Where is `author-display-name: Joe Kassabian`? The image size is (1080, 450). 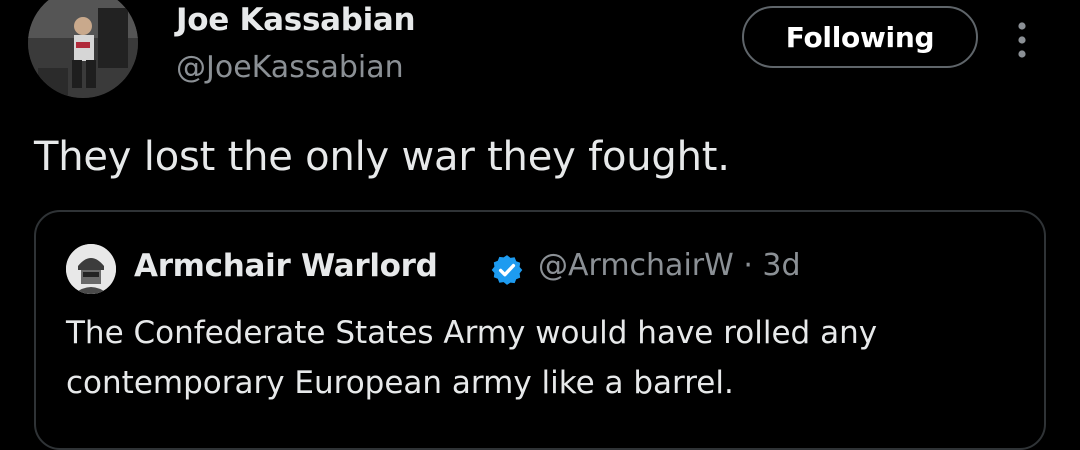 author-display-name: Joe Kassabian is located at coordinates (296, 20).